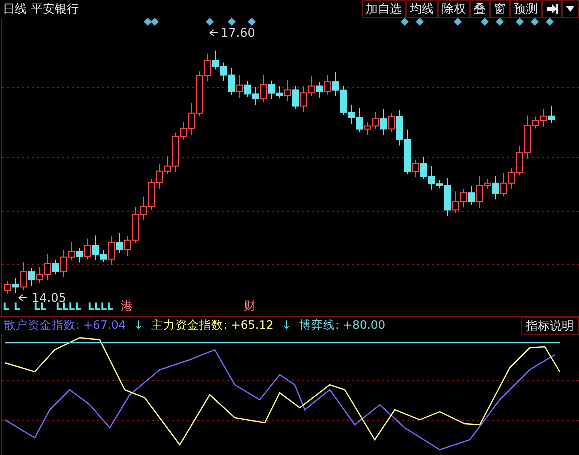 This screenshot has width=579, height=455. What do you see at coordinates (127, 306) in the screenshot?
I see `event-marker: 港` at bounding box center [127, 306].